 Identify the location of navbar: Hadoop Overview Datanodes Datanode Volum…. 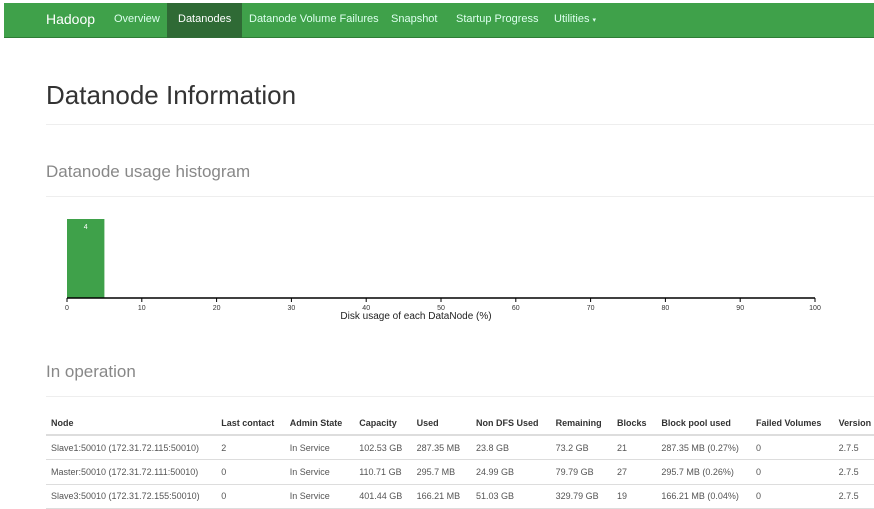
(439, 20).